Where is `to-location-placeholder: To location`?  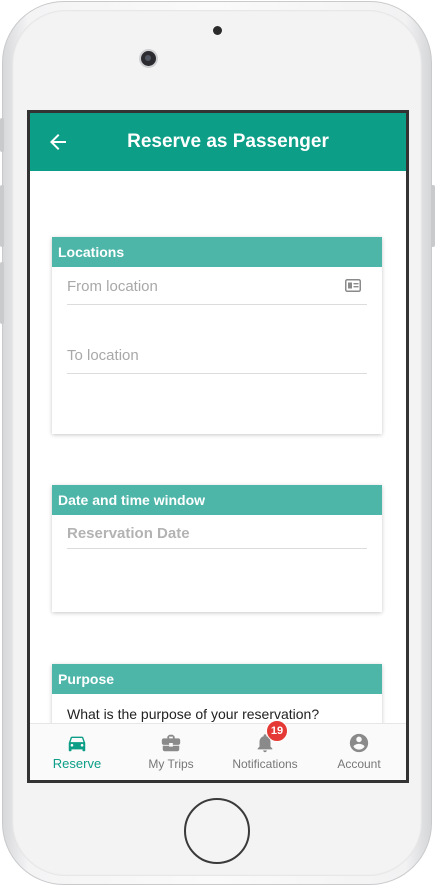 to-location-placeholder: To location is located at coordinates (103, 355).